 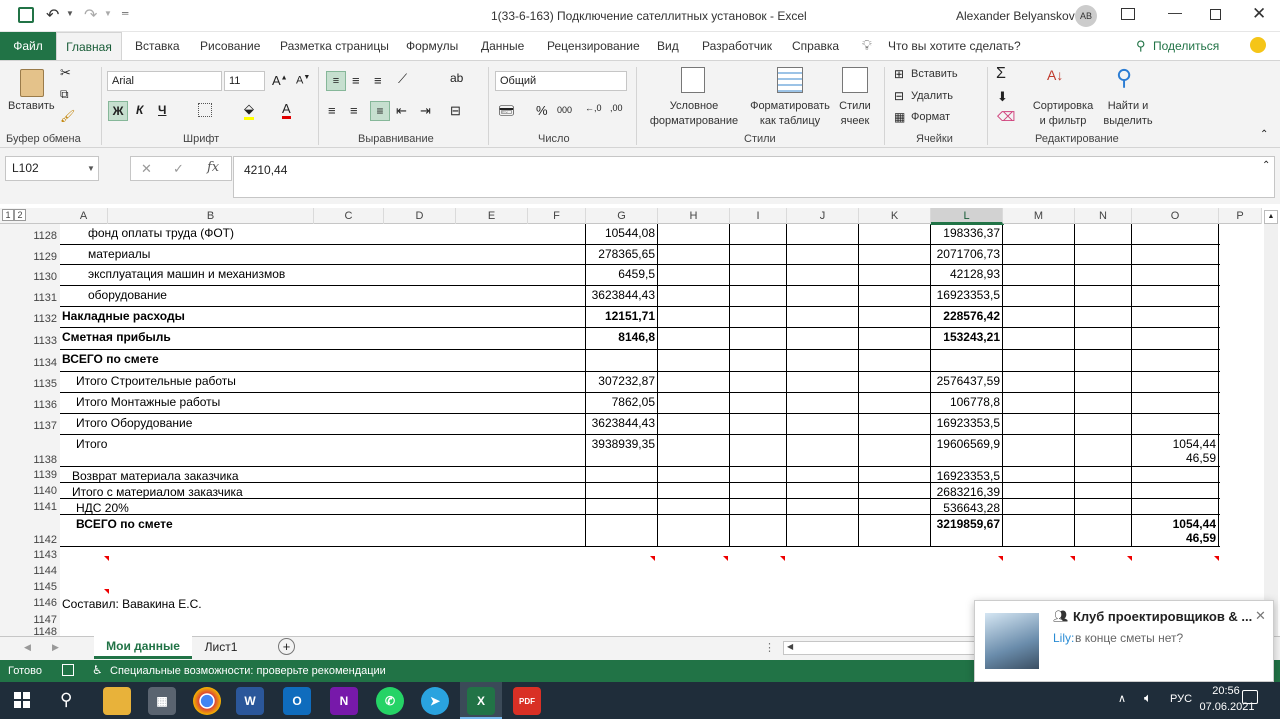 I want to click on paste-icon, so click(x=32, y=83).